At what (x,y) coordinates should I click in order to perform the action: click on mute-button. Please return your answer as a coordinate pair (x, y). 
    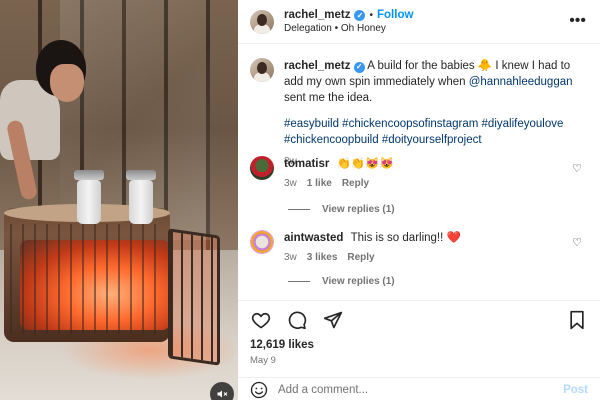
    Looking at the image, I should click on (222, 391).